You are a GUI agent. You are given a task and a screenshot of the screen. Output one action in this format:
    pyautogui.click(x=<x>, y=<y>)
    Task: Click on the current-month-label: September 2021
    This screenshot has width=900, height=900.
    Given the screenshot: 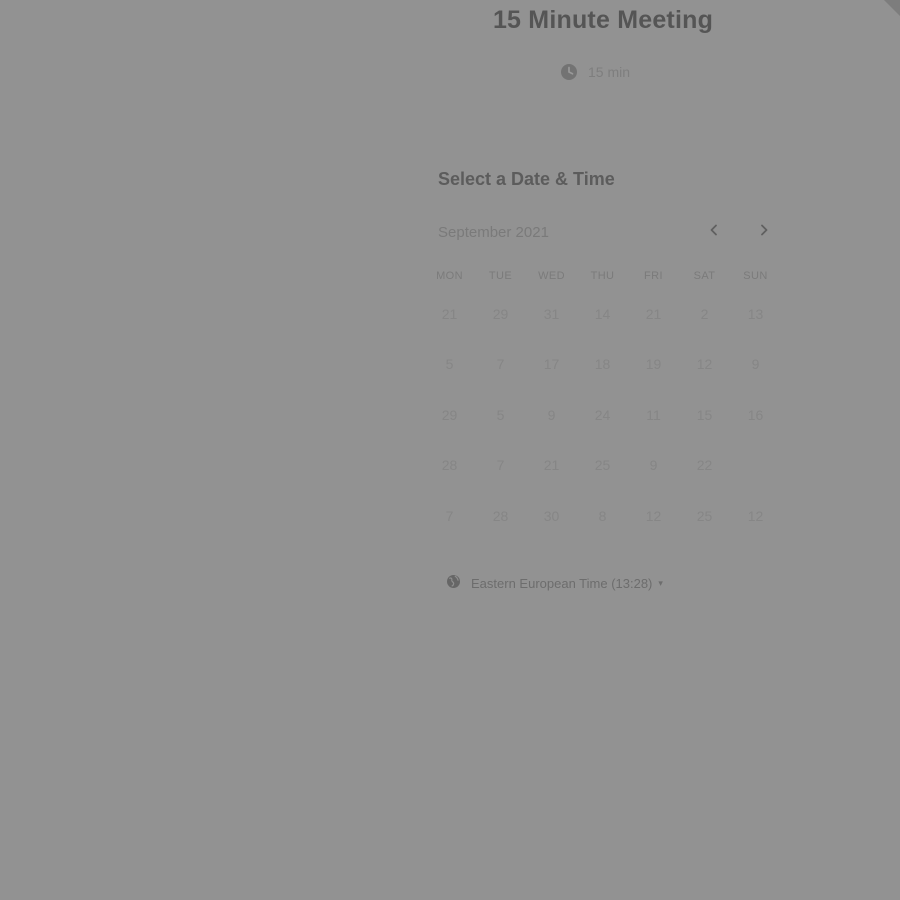 What is the action you would take?
    pyautogui.click(x=493, y=232)
    